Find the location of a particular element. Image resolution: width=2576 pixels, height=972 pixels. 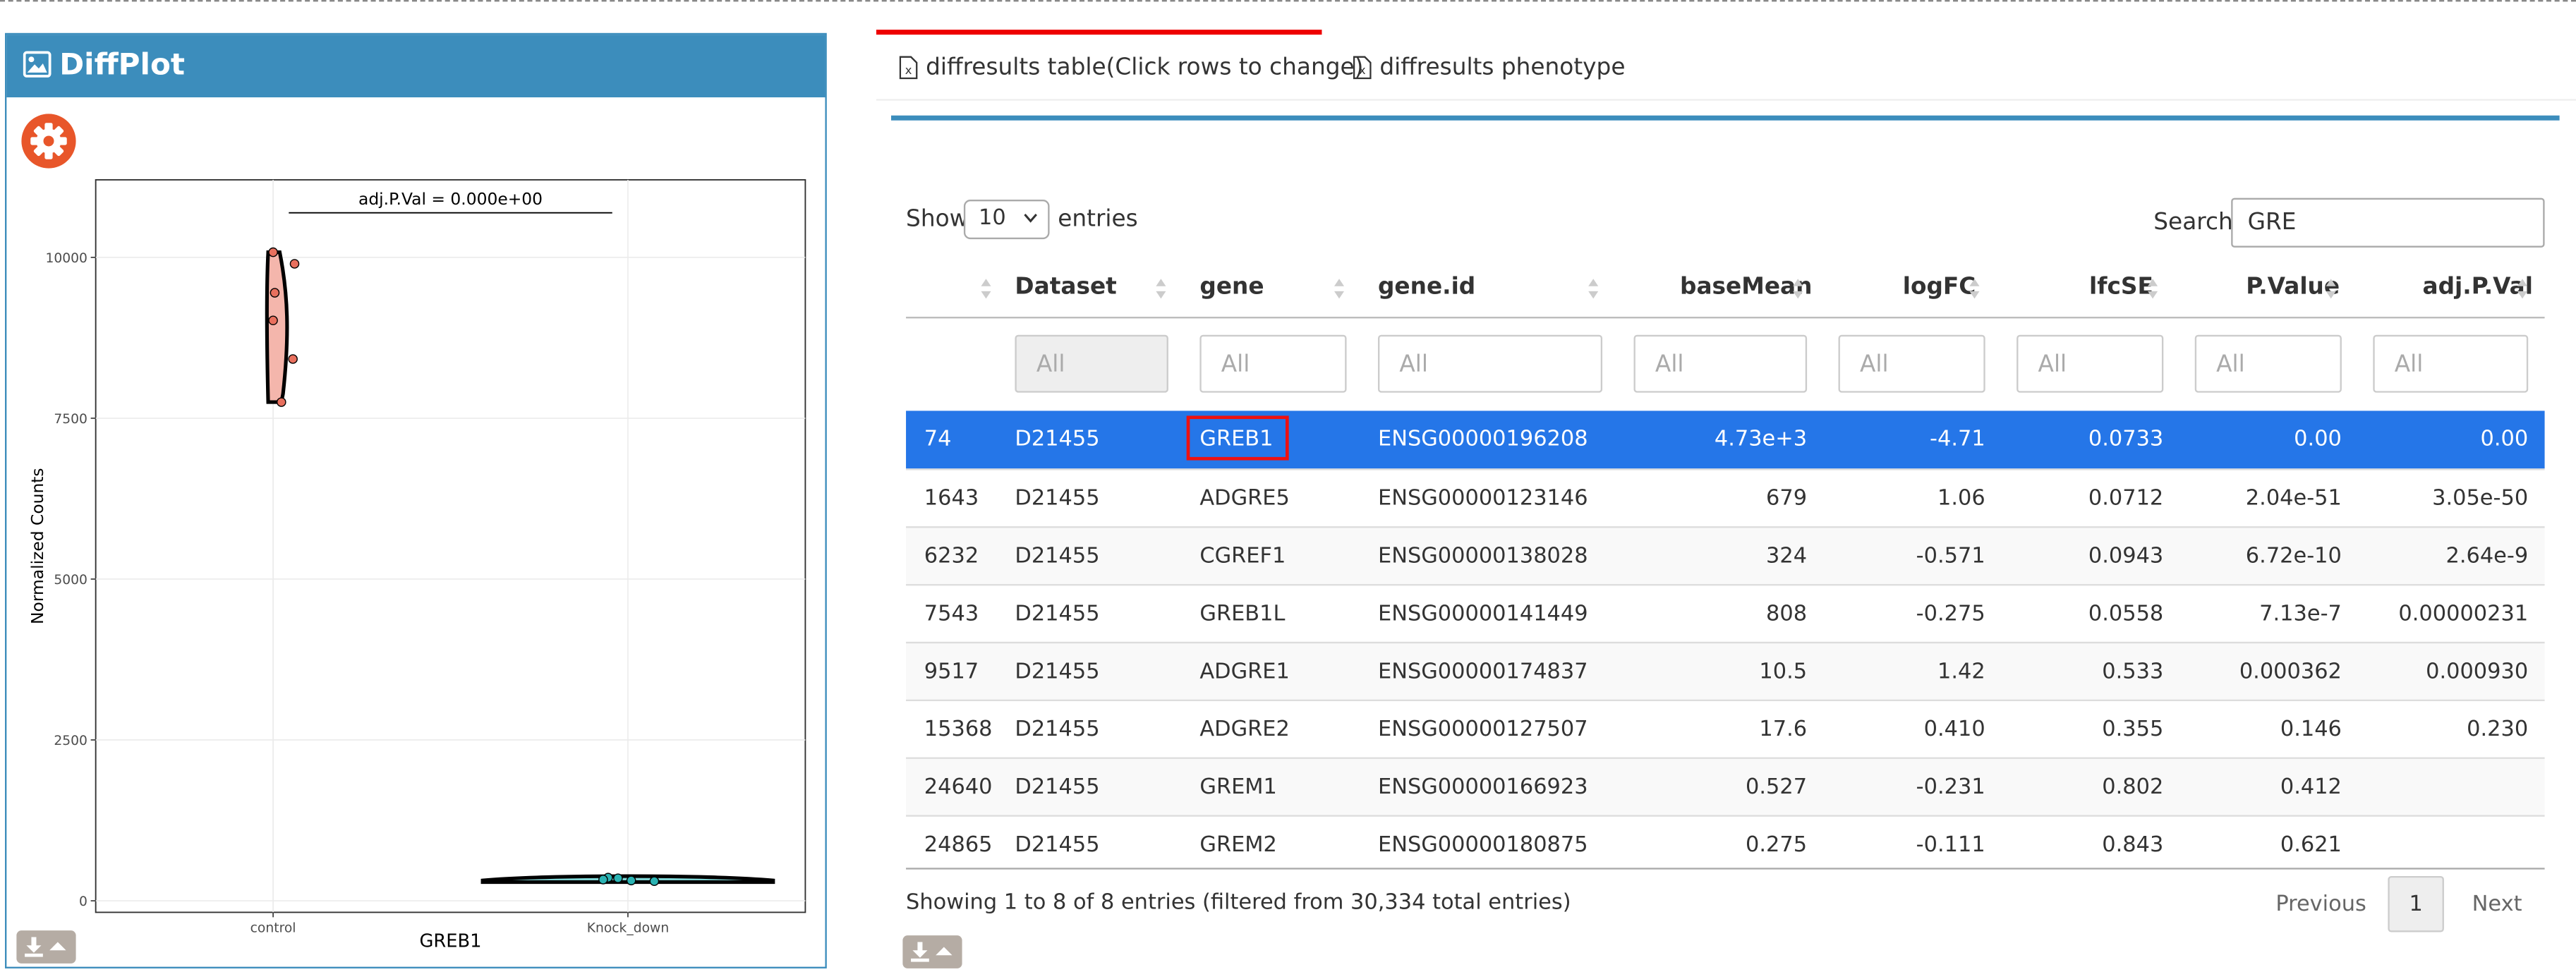

download-plot-button is located at coordinates (46, 947).